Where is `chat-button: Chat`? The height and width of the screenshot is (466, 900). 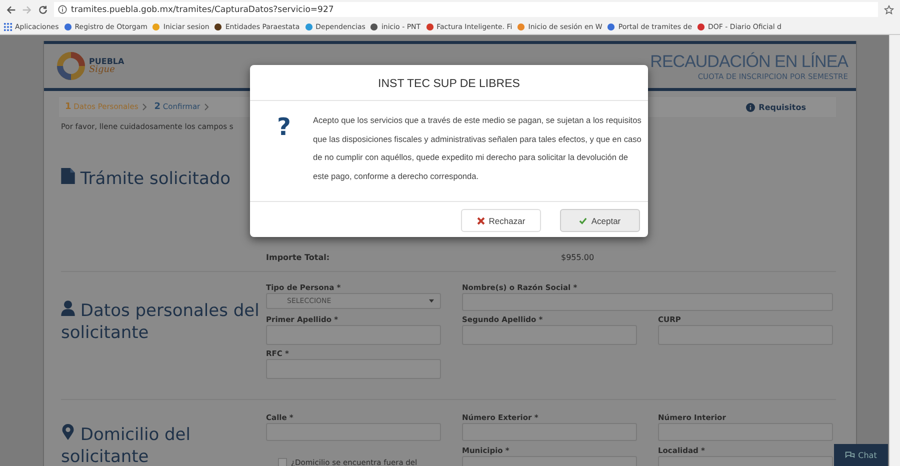 chat-button: Chat is located at coordinates (861, 455).